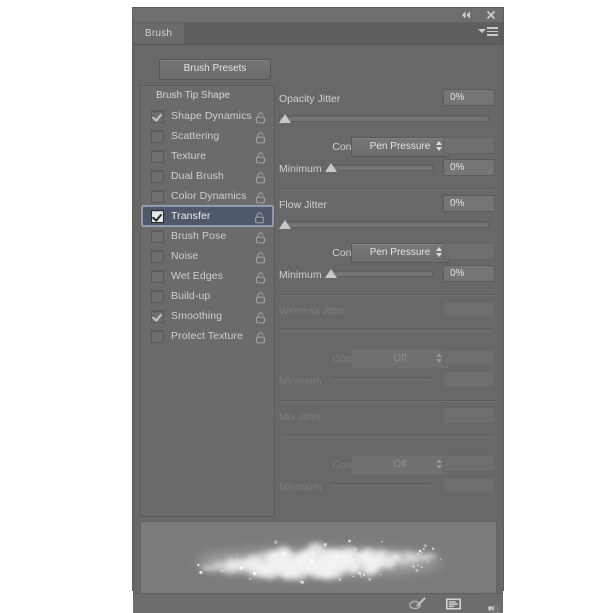 The height and width of the screenshot is (613, 600). Describe the element at coordinates (387, 206) in the screenshot. I see `flow-jitter-row: Flow Jitter 0%` at that location.